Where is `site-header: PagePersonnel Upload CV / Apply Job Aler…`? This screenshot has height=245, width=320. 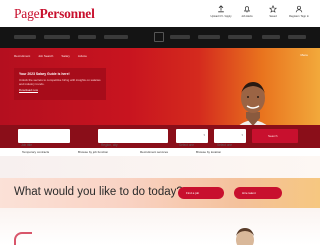
site-header: PagePersonnel Upload CV / Apply Job Aler… is located at coordinates (160, 13).